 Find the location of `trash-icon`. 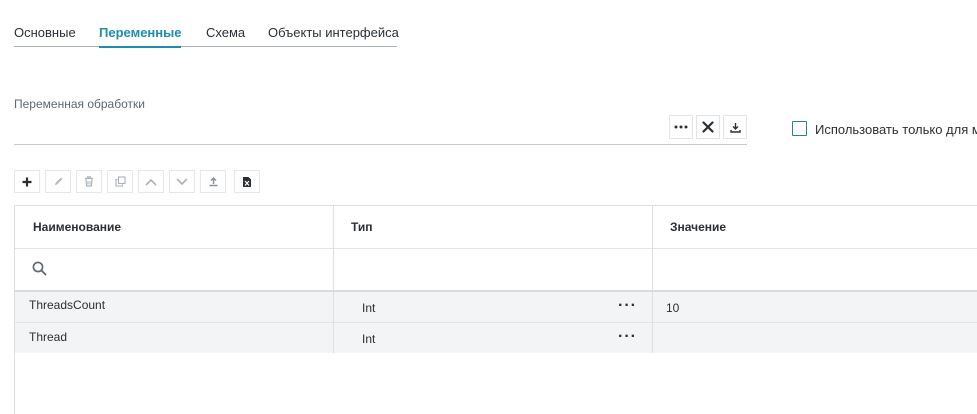

trash-icon is located at coordinates (89, 181).